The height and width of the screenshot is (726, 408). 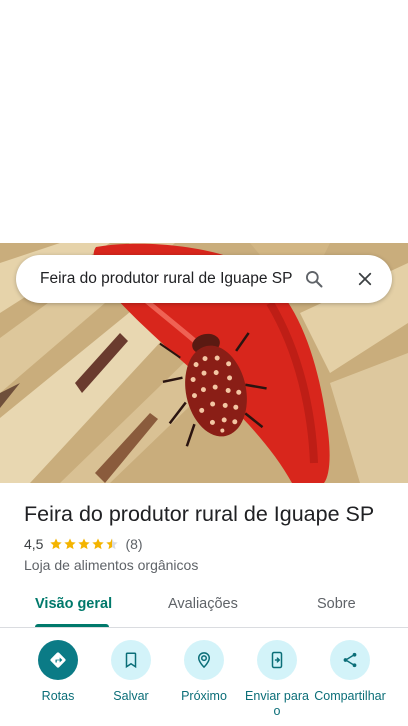 I want to click on send-to-phone-button: Enviar para o, so click(x=277, y=679).